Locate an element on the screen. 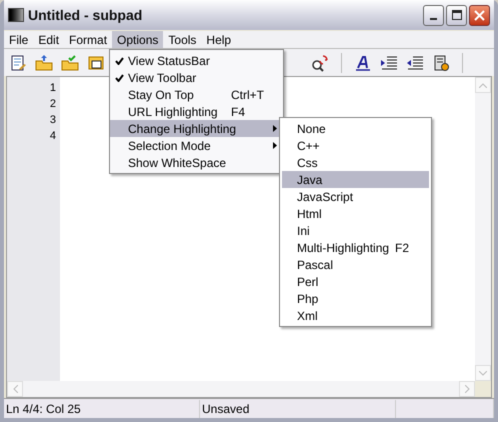 The height and width of the screenshot is (422, 498). menu-item: Edit is located at coordinates (48, 39).